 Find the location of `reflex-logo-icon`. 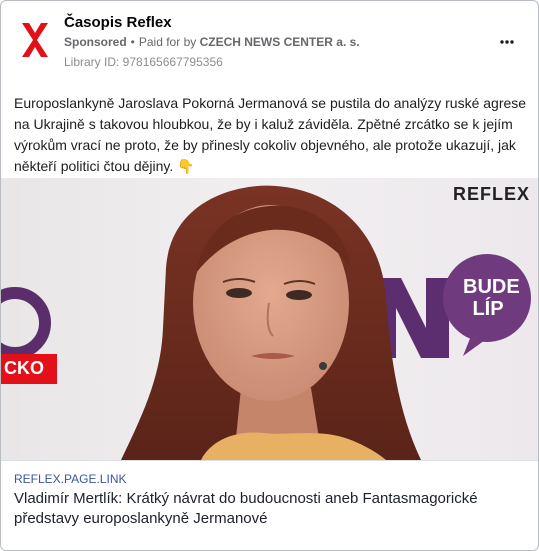

reflex-logo-icon is located at coordinates (35, 40).